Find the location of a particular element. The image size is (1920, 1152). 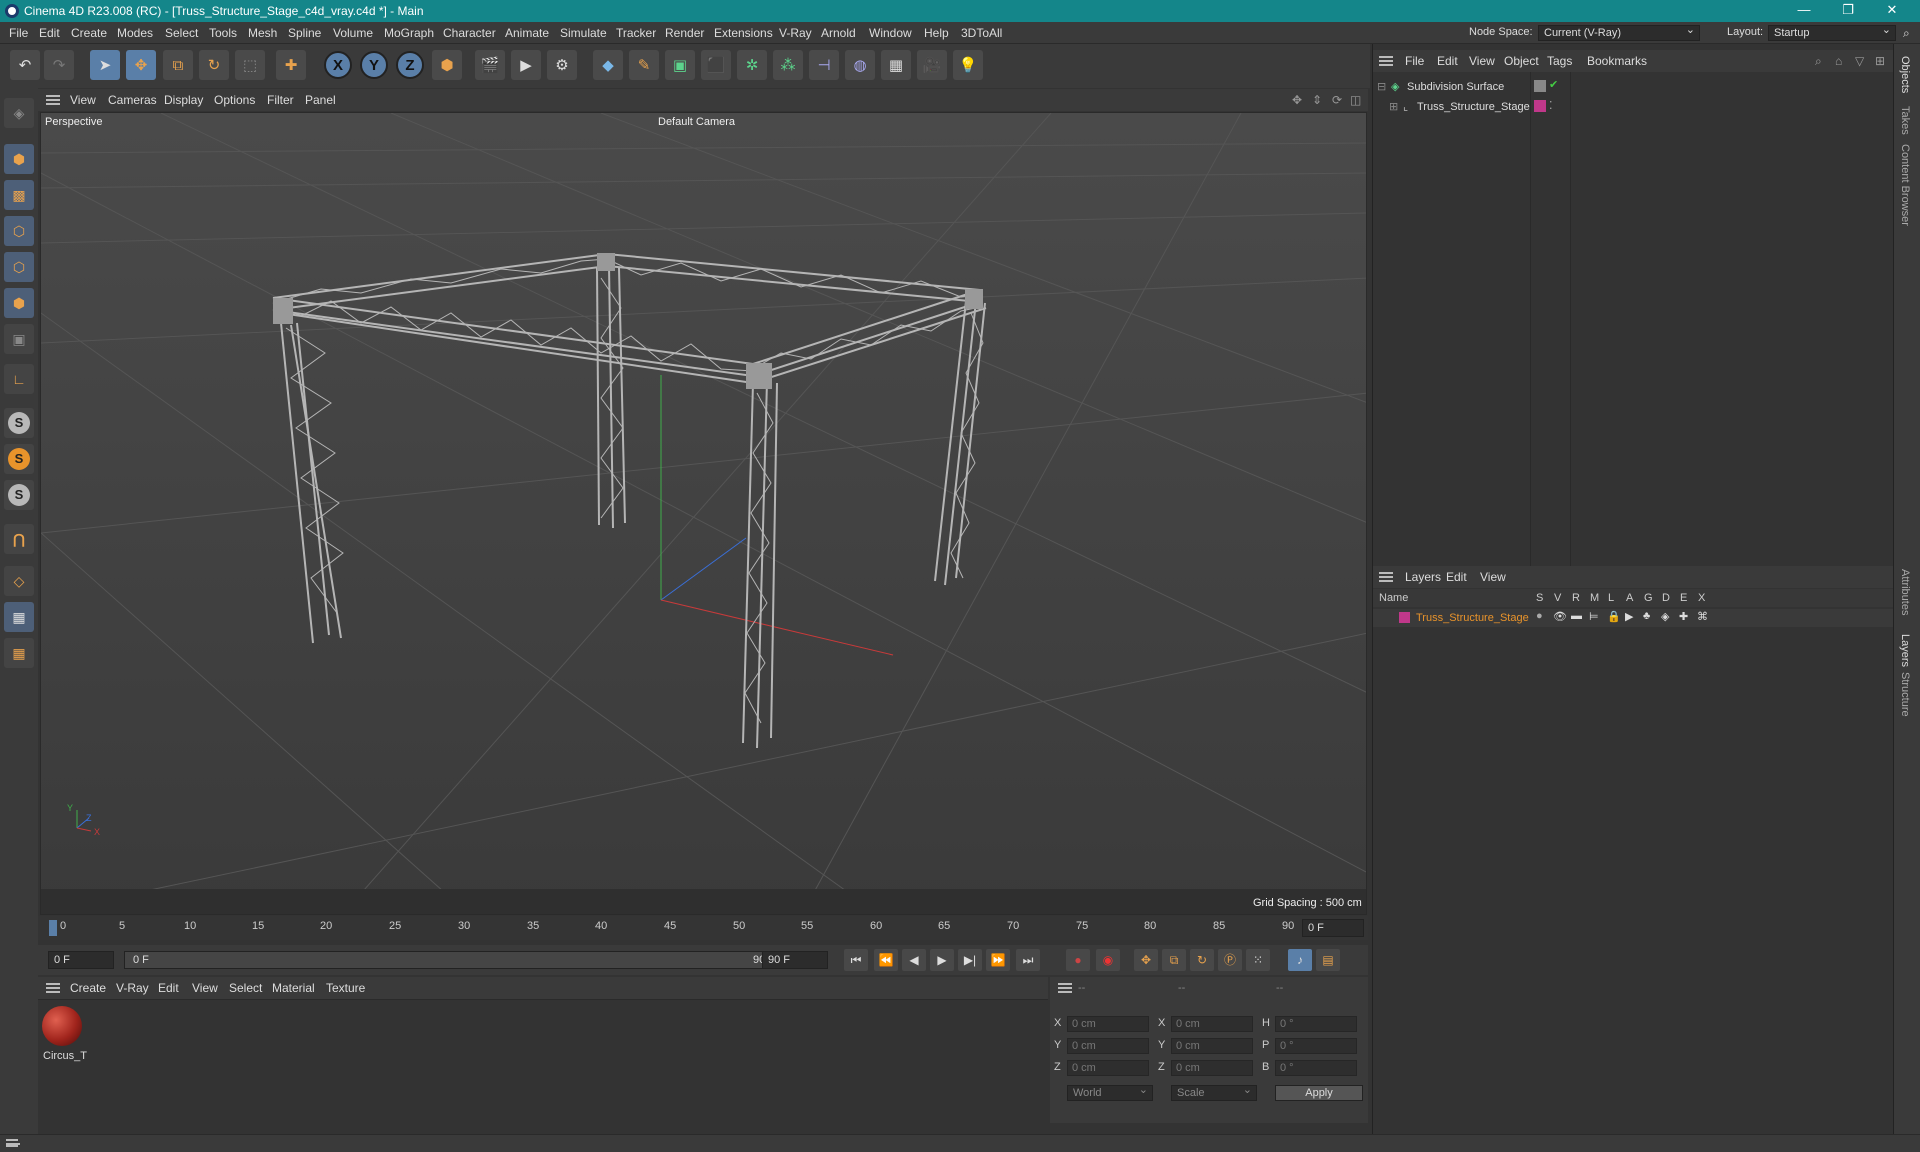

expand-icon: ⊞ is located at coordinates (1393, 106).